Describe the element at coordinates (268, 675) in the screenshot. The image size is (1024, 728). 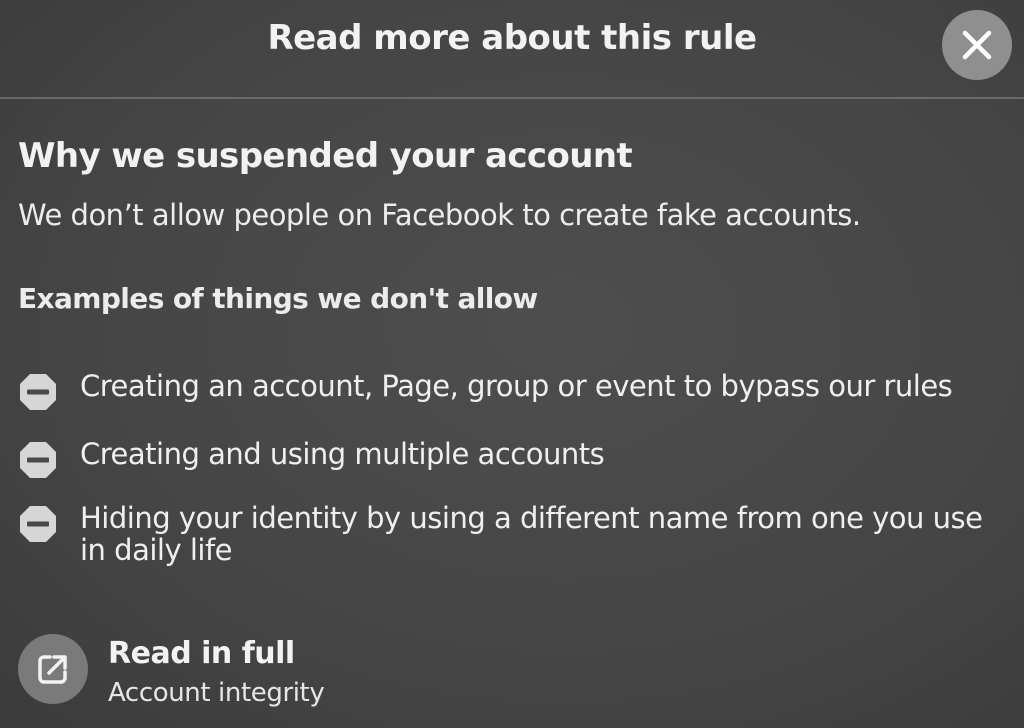
I see `read-in-full-link: Read in full Account integrity` at that location.